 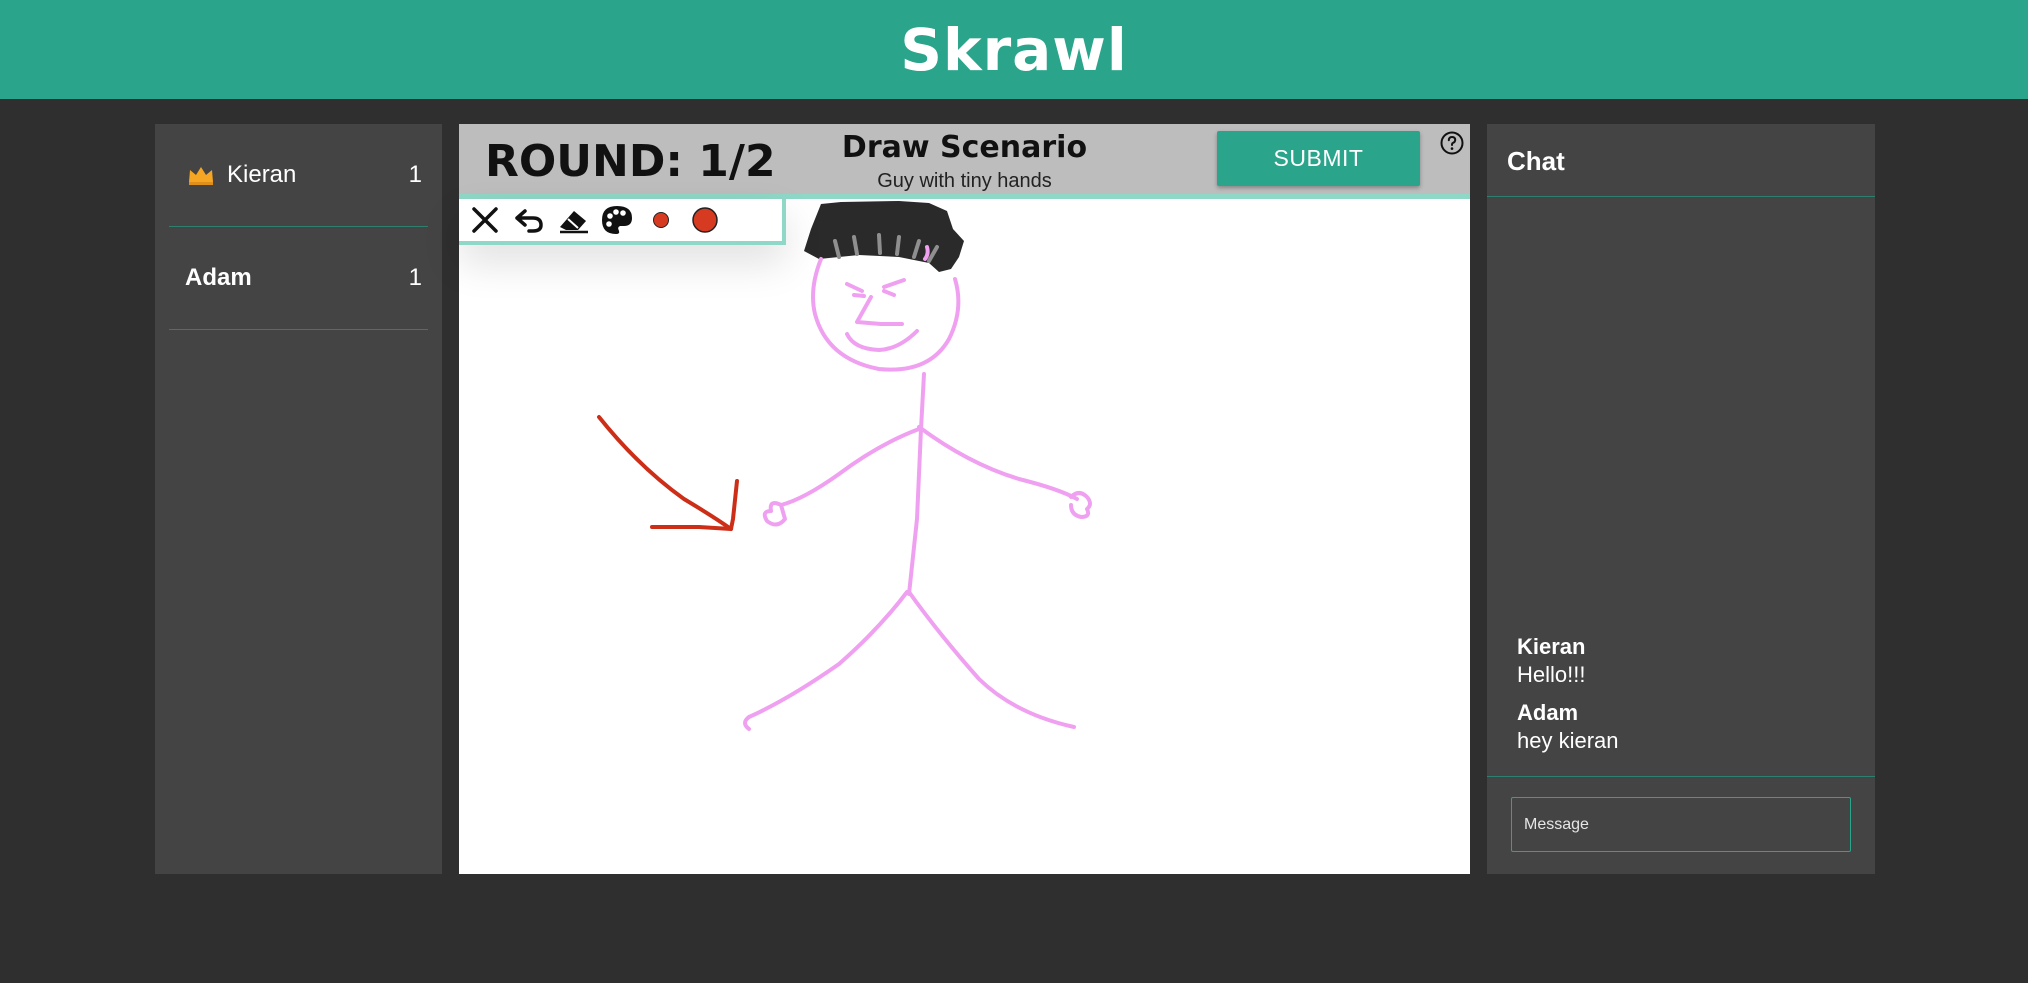 What do you see at coordinates (1452, 143) in the screenshot?
I see `help-icon` at bounding box center [1452, 143].